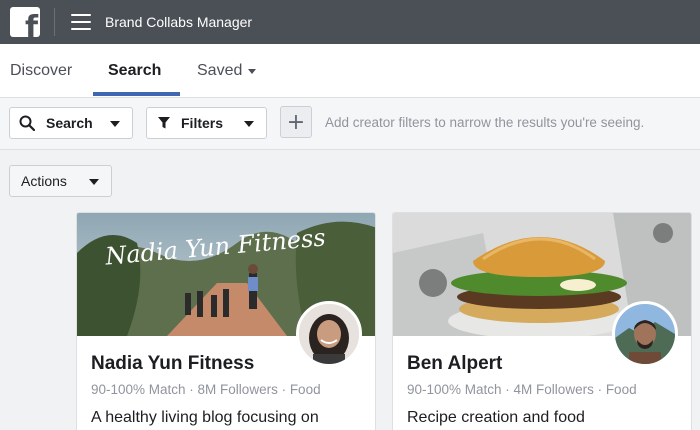 The width and height of the screenshot is (700, 430). I want to click on top-bar: f Brand Collabs Manager, so click(350, 22).